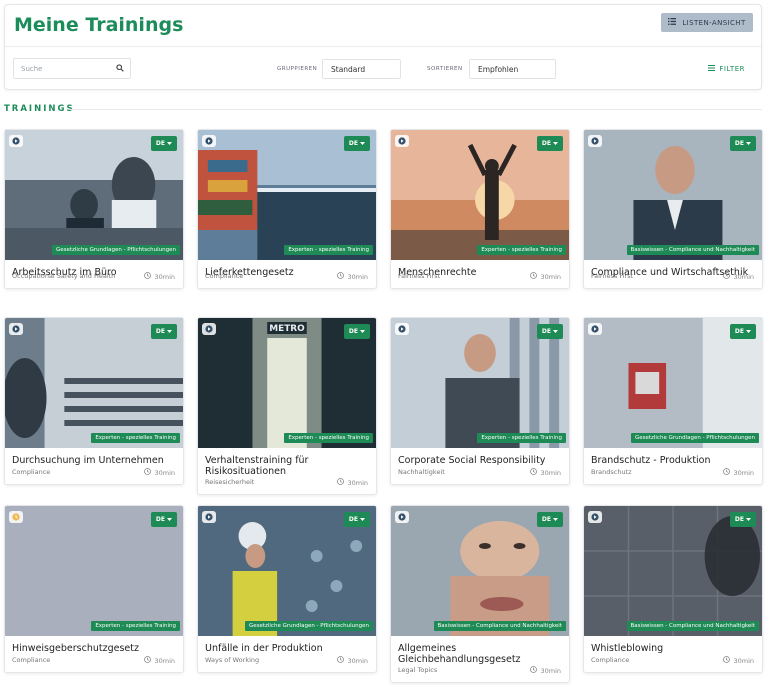  I want to click on training-title: Brandschutz - Produktion, so click(673, 457).